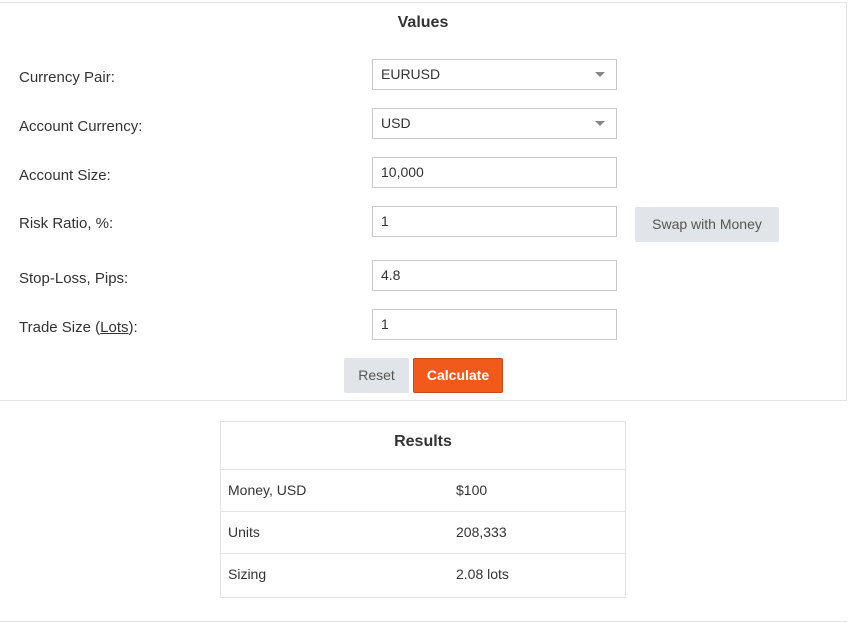  I want to click on stop-loss-input: 4.8, so click(494, 275).